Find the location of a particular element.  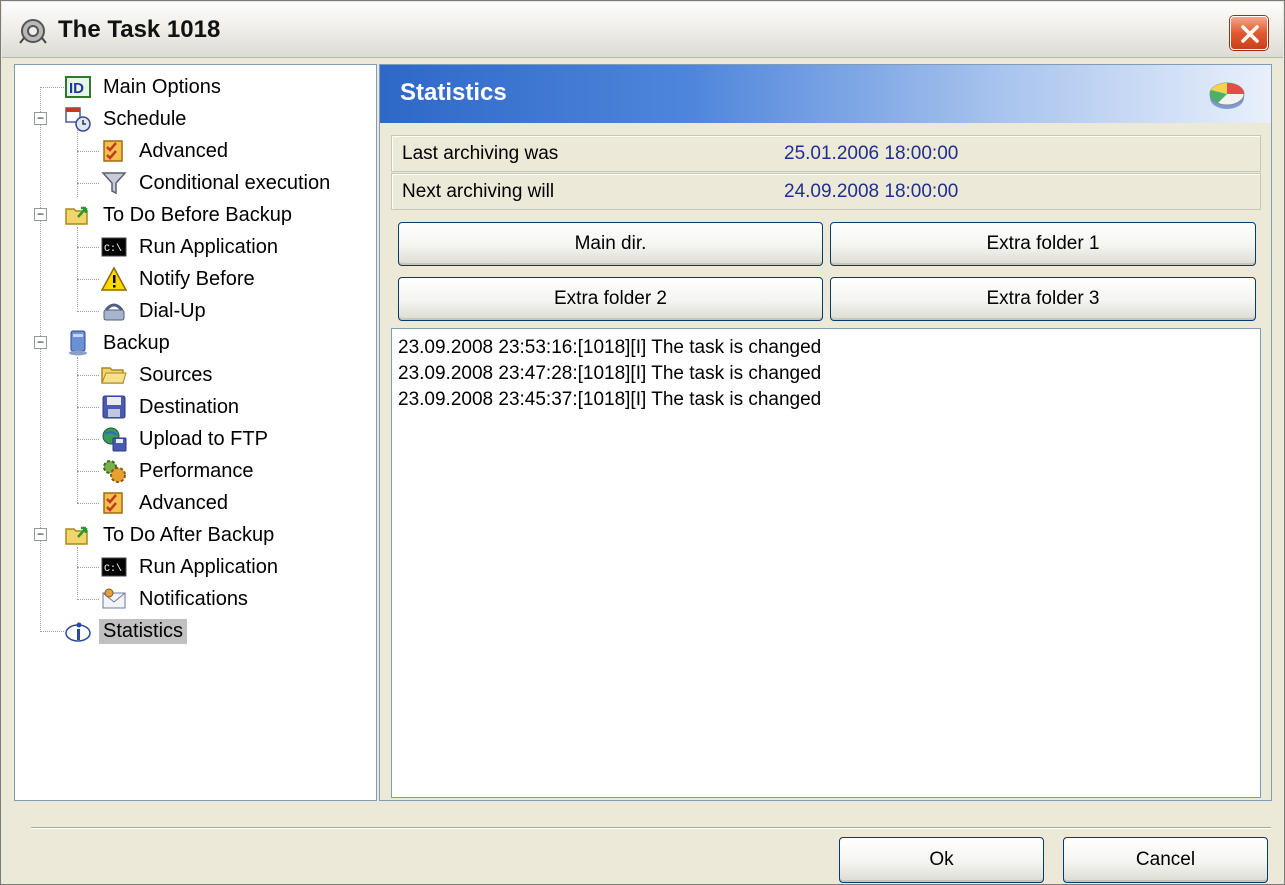

close-button is located at coordinates (1249, 33).